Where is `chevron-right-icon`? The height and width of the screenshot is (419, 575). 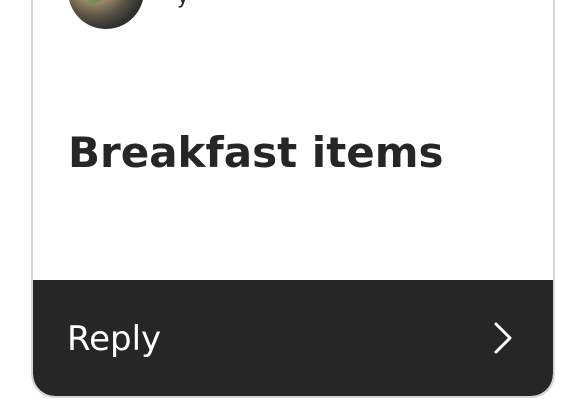
chevron-right-icon is located at coordinates (503, 338).